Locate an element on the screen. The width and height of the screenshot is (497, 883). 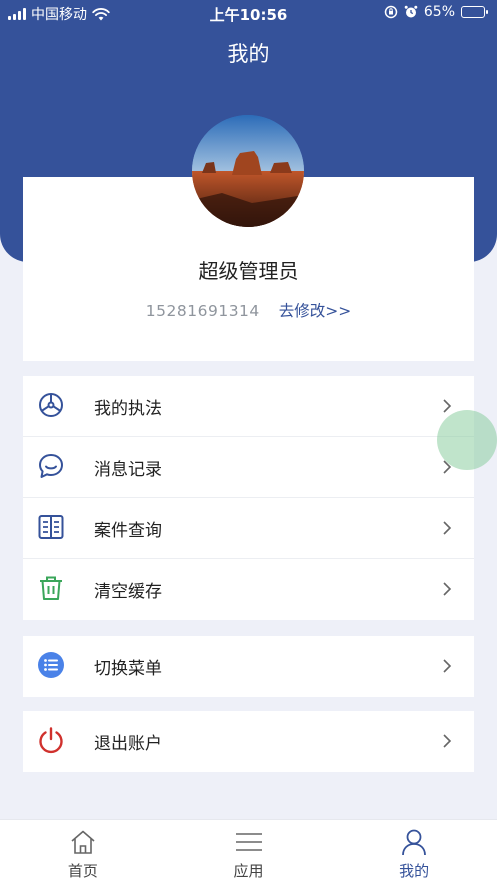
menu-group-logout: 退出账户 is located at coordinates (248, 741).